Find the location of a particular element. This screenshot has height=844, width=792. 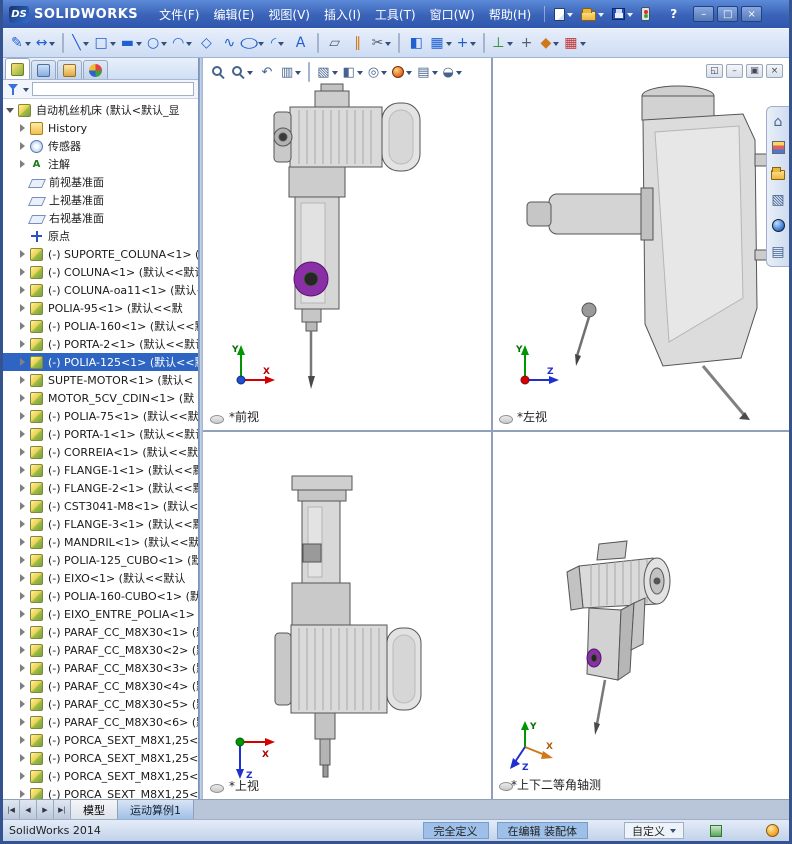

doc-close-button: × is located at coordinates (774, 71).